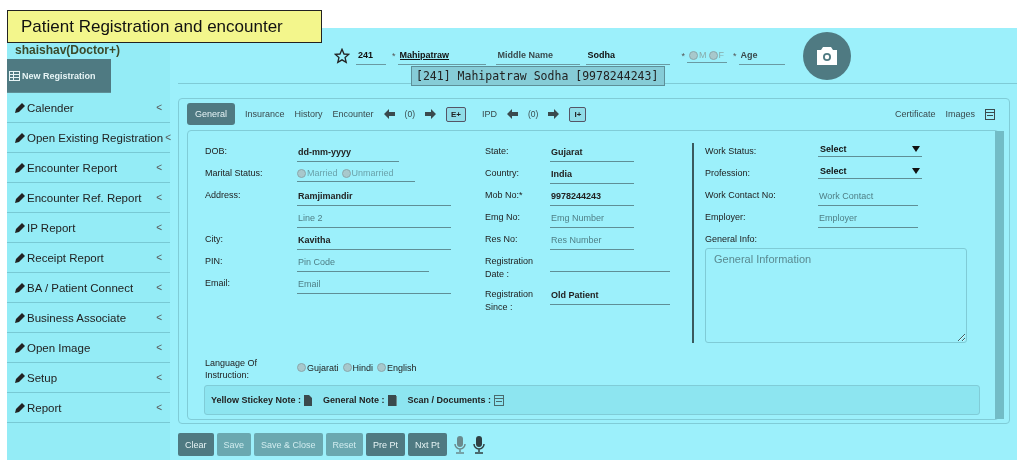 This screenshot has width=1024, height=473. I want to click on input-field: dd-mm-yyyy, so click(348, 152).